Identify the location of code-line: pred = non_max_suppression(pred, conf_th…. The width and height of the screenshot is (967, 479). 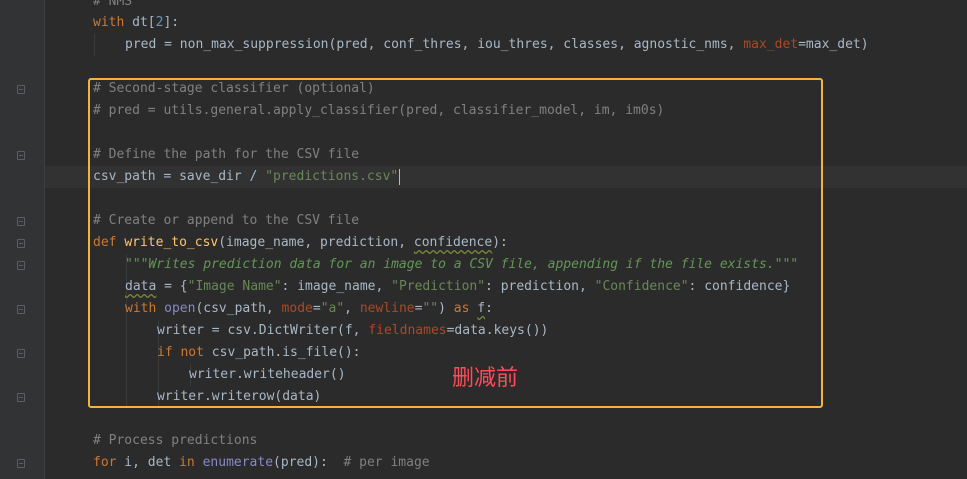
(497, 44).